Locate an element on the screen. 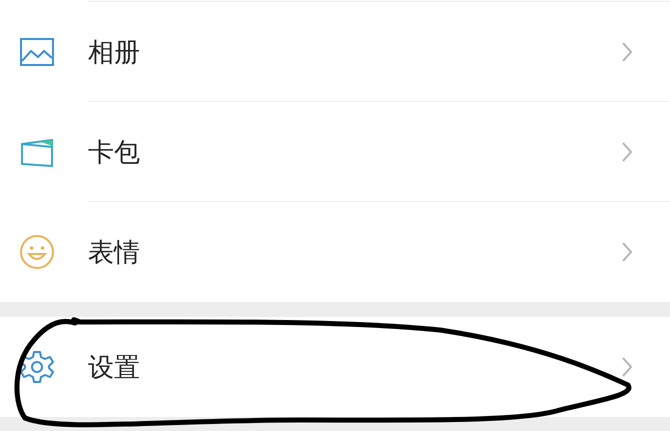  menu-label: 相册 is located at coordinates (114, 53).